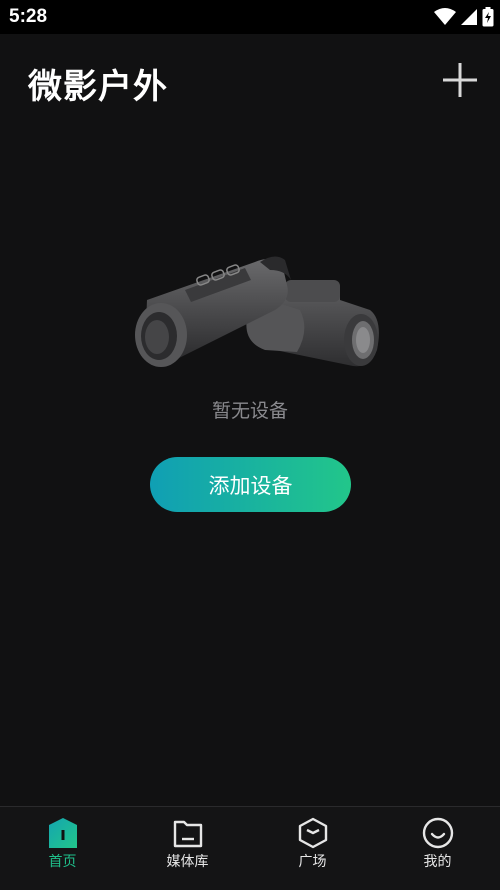 Image resolution: width=500 pixels, height=890 pixels. I want to click on bottom-tab-bar: 首页 媒体库 广场 我的, so click(250, 848).